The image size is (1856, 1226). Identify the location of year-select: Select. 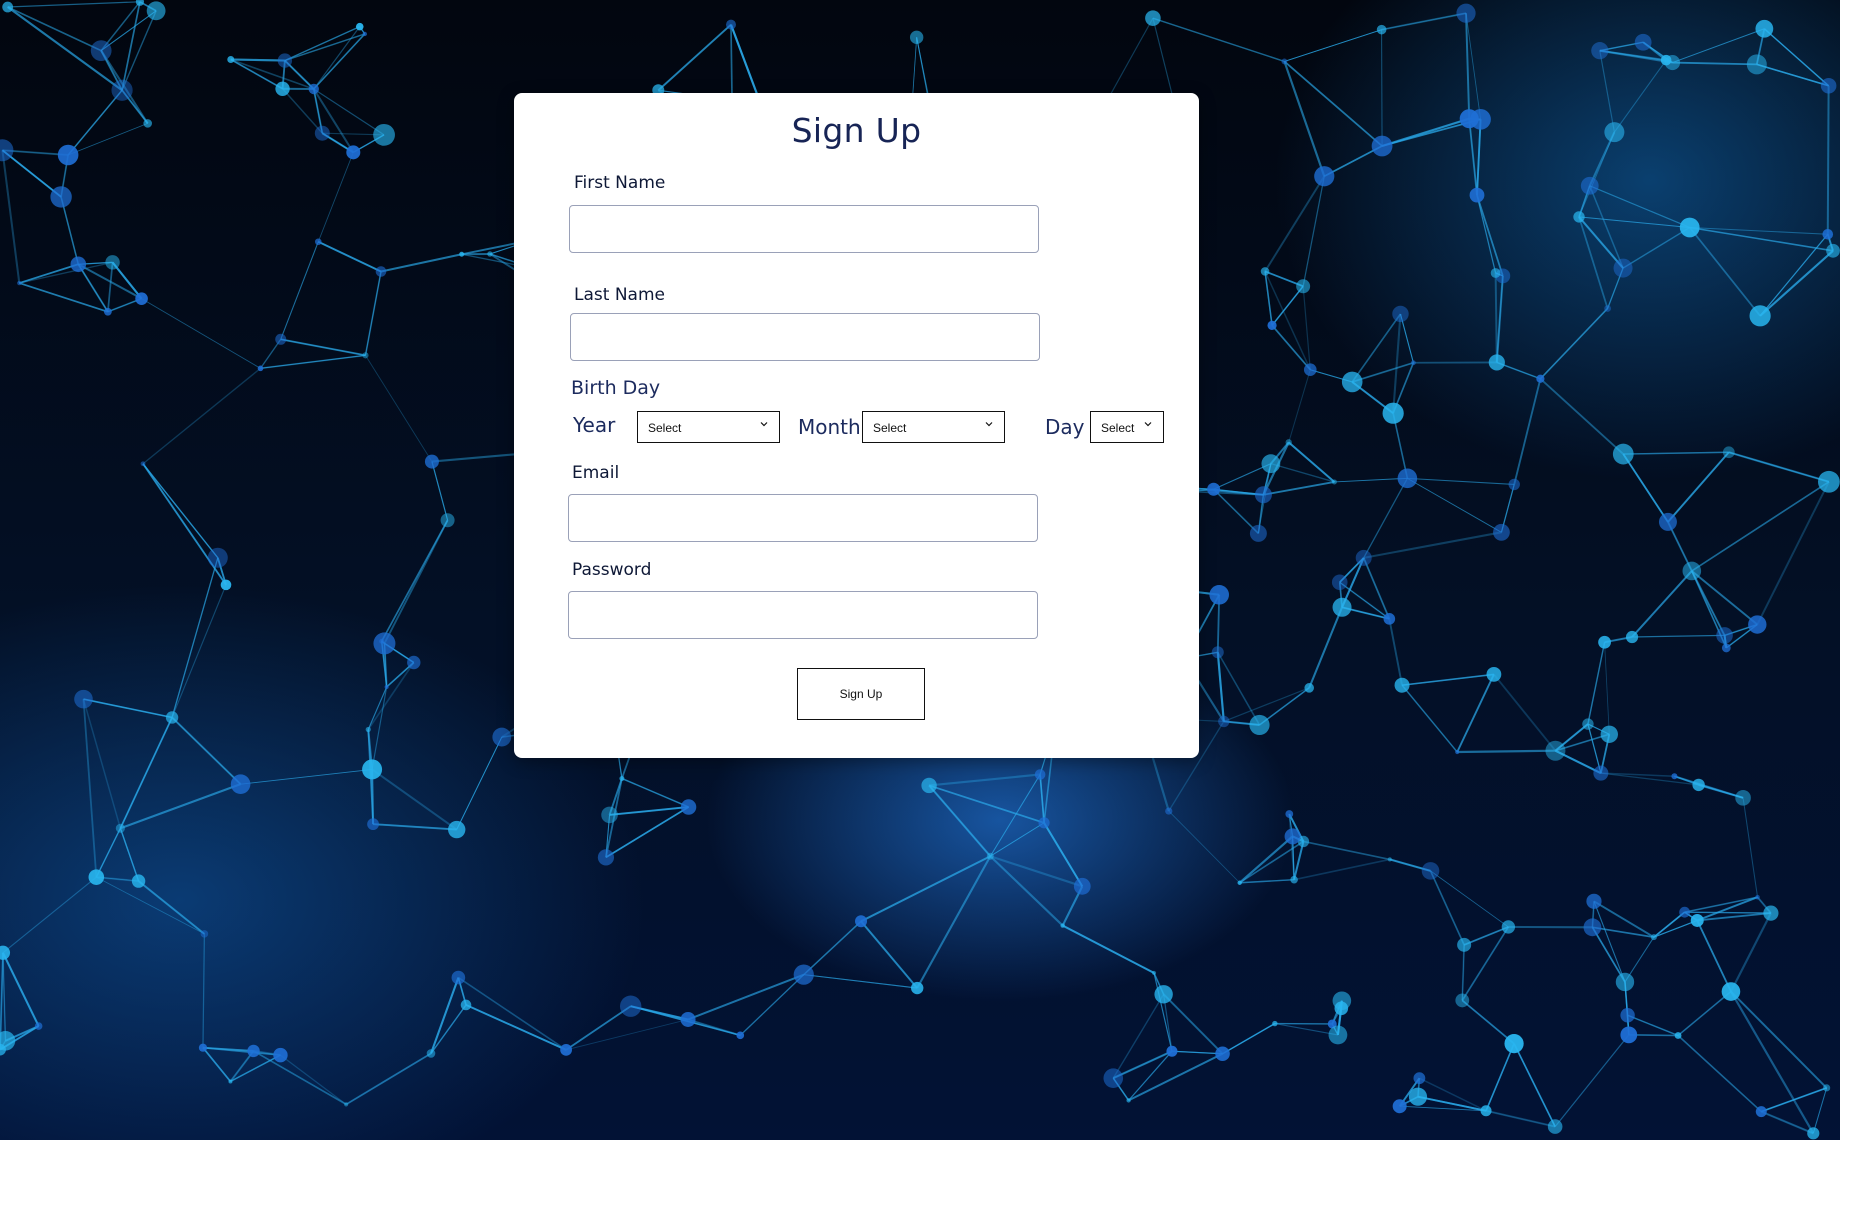
(708, 427).